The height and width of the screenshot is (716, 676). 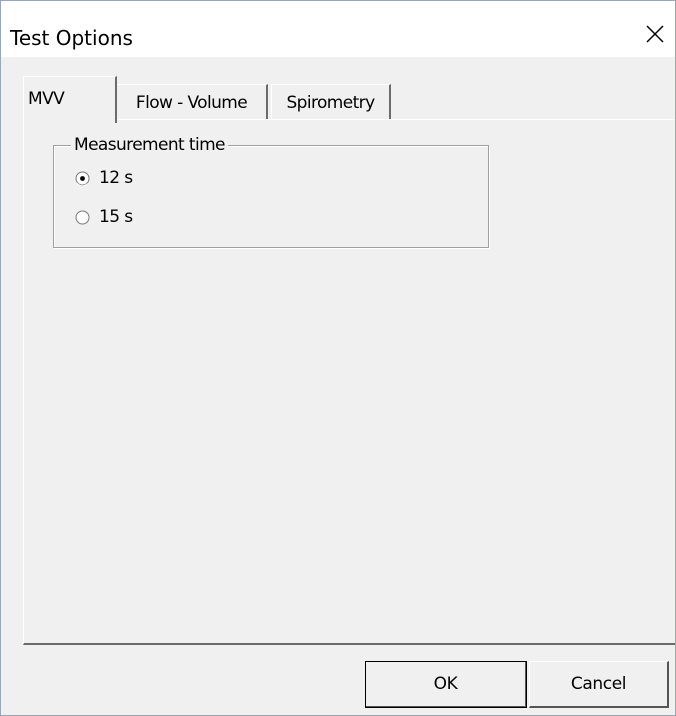 I want to click on tab-spirometry-label: Spirometry, so click(x=330, y=103).